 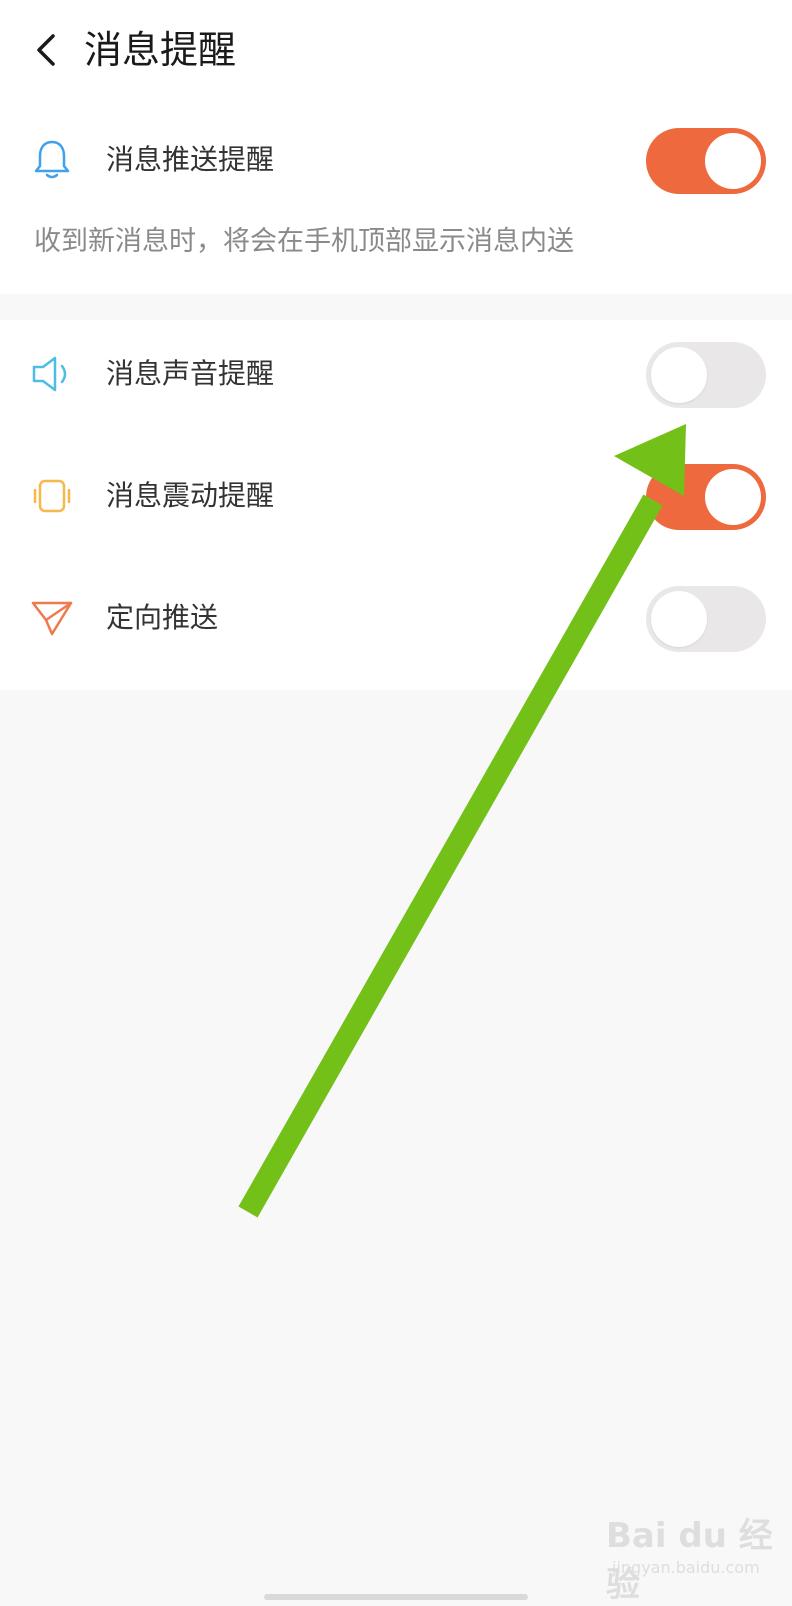 I want to click on chevron-left-icon, so click(x=46, y=50).